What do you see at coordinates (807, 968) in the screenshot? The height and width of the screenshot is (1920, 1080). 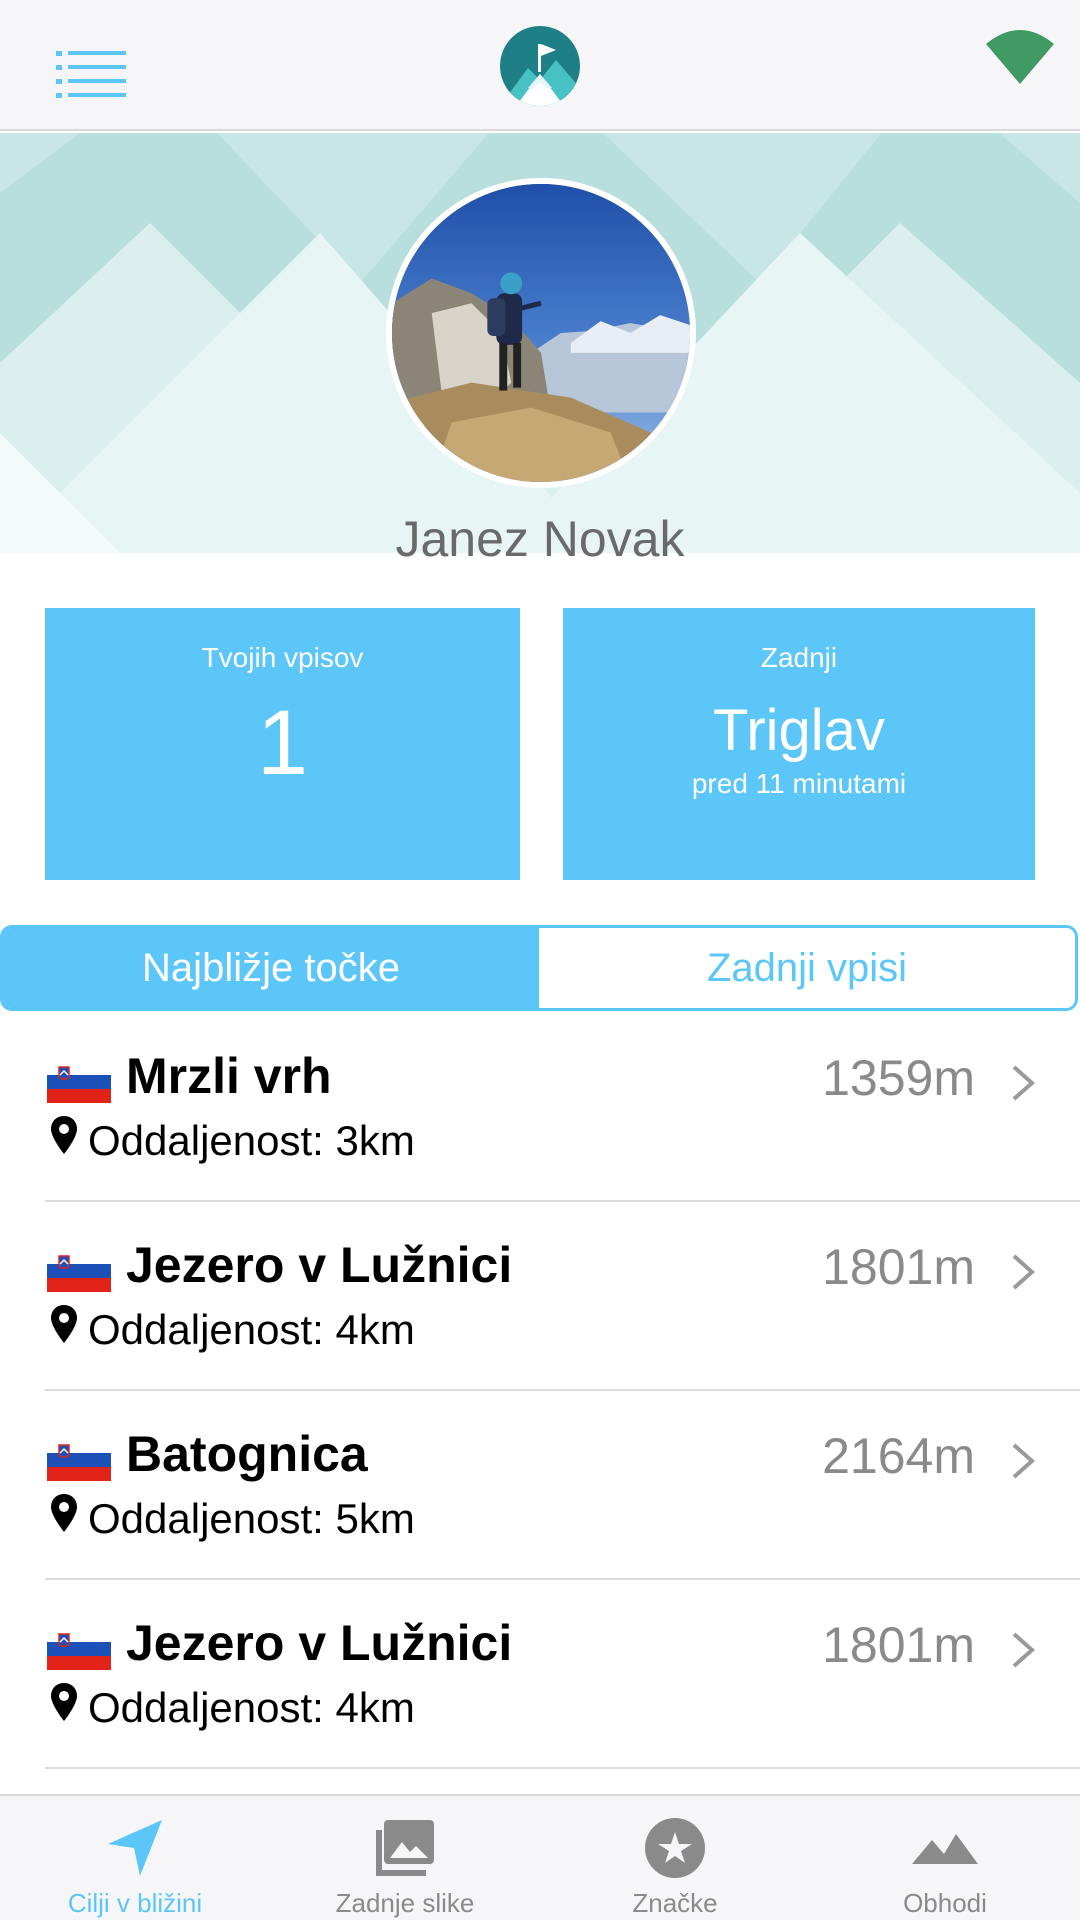 I see `tab-last-entries: Zadnji vpisi` at bounding box center [807, 968].